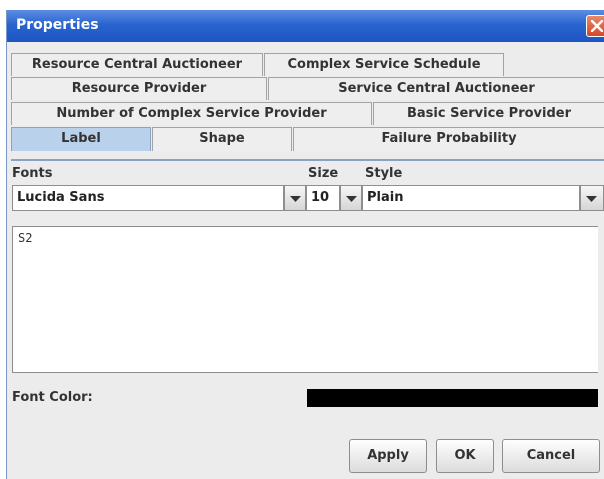 The height and width of the screenshot is (479, 604). What do you see at coordinates (305, 26) in the screenshot?
I see `title-bar: Properties` at bounding box center [305, 26].